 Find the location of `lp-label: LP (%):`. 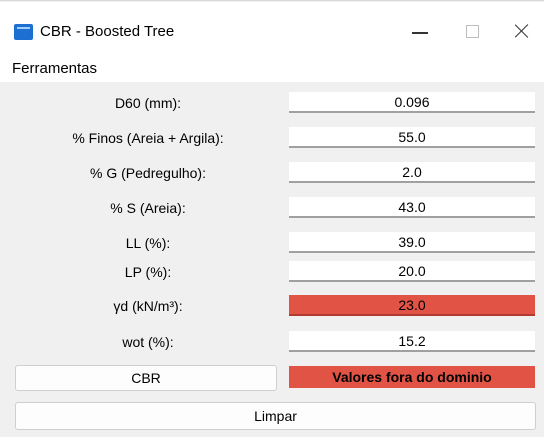

lp-label: LP (%): is located at coordinates (148, 272).